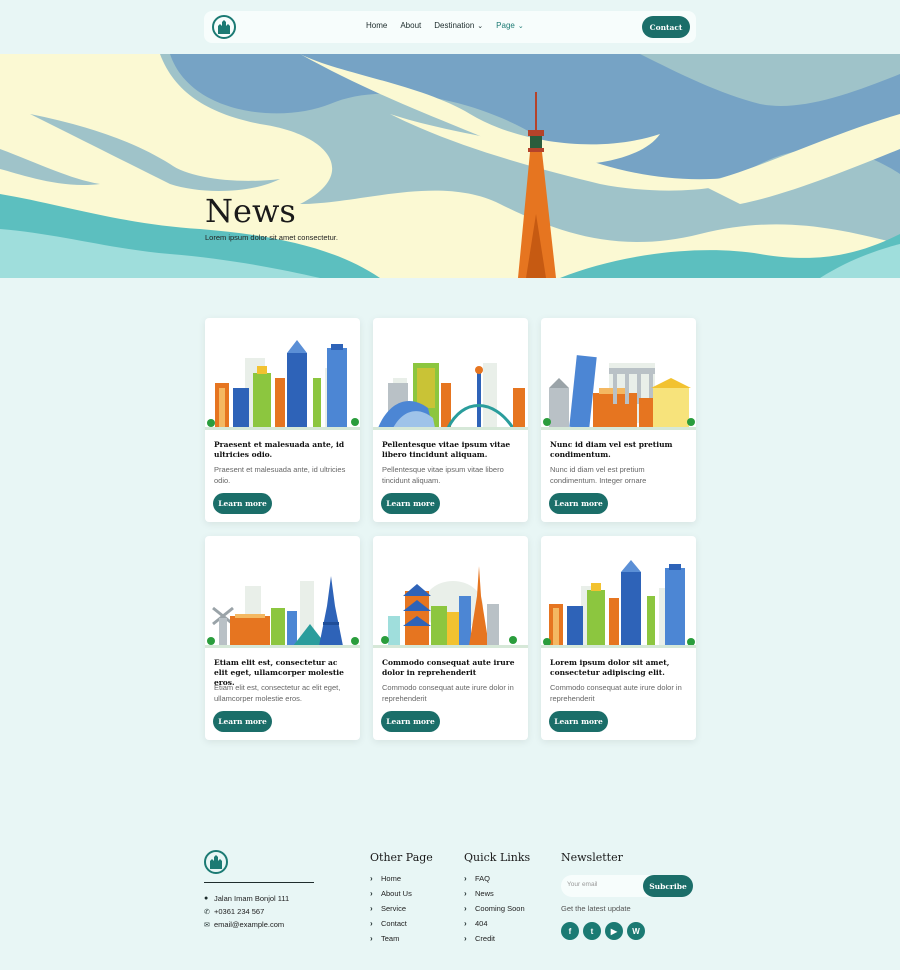 The height and width of the screenshot is (970, 900). I want to click on other-page-heading: Other Page, so click(401, 857).